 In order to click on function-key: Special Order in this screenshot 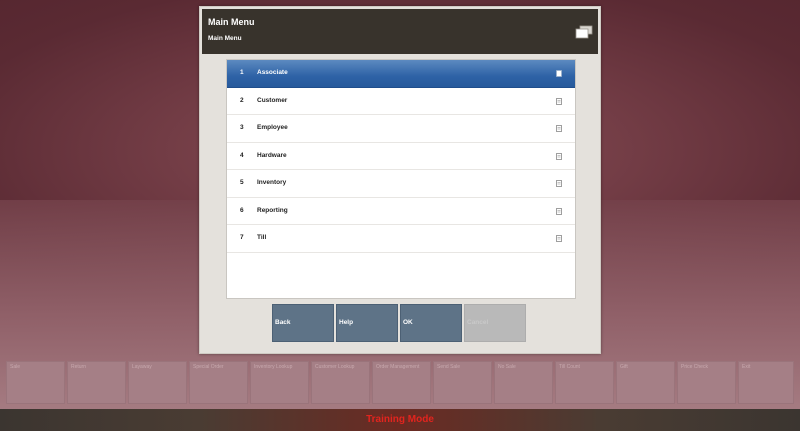, I will do `click(218, 382)`.